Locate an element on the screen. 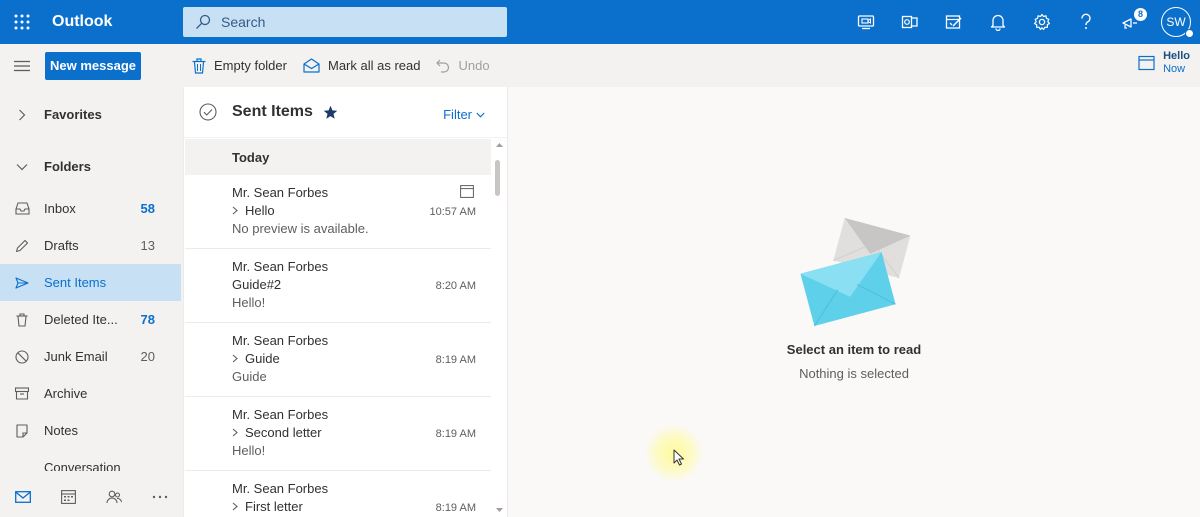 Image resolution: width=1200 pixels, height=517 pixels. undo-button: Undo is located at coordinates (462, 65).